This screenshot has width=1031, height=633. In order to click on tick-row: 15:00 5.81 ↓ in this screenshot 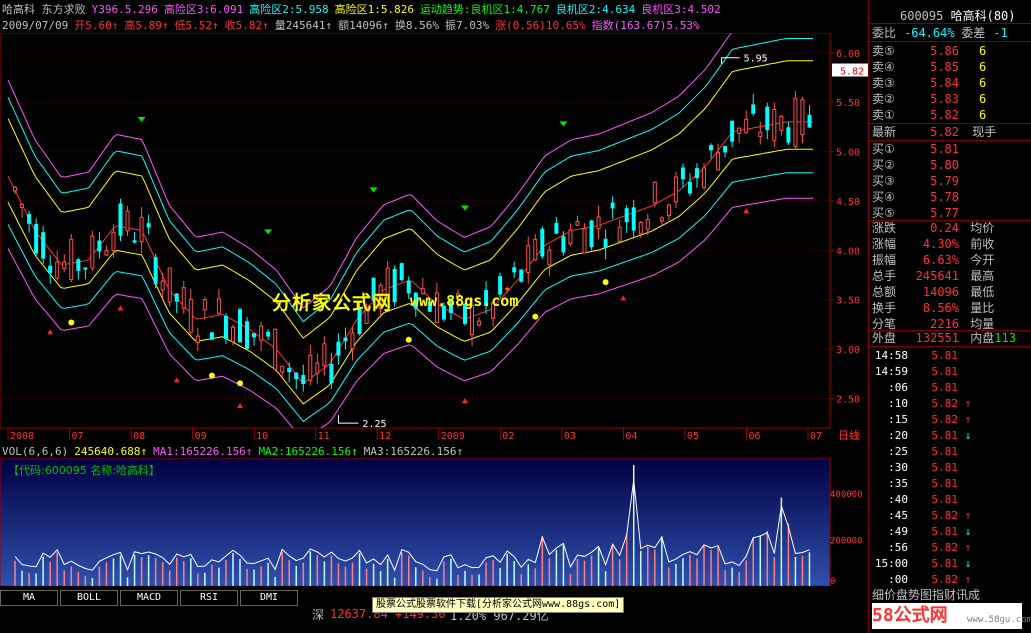, I will do `click(923, 563)`.